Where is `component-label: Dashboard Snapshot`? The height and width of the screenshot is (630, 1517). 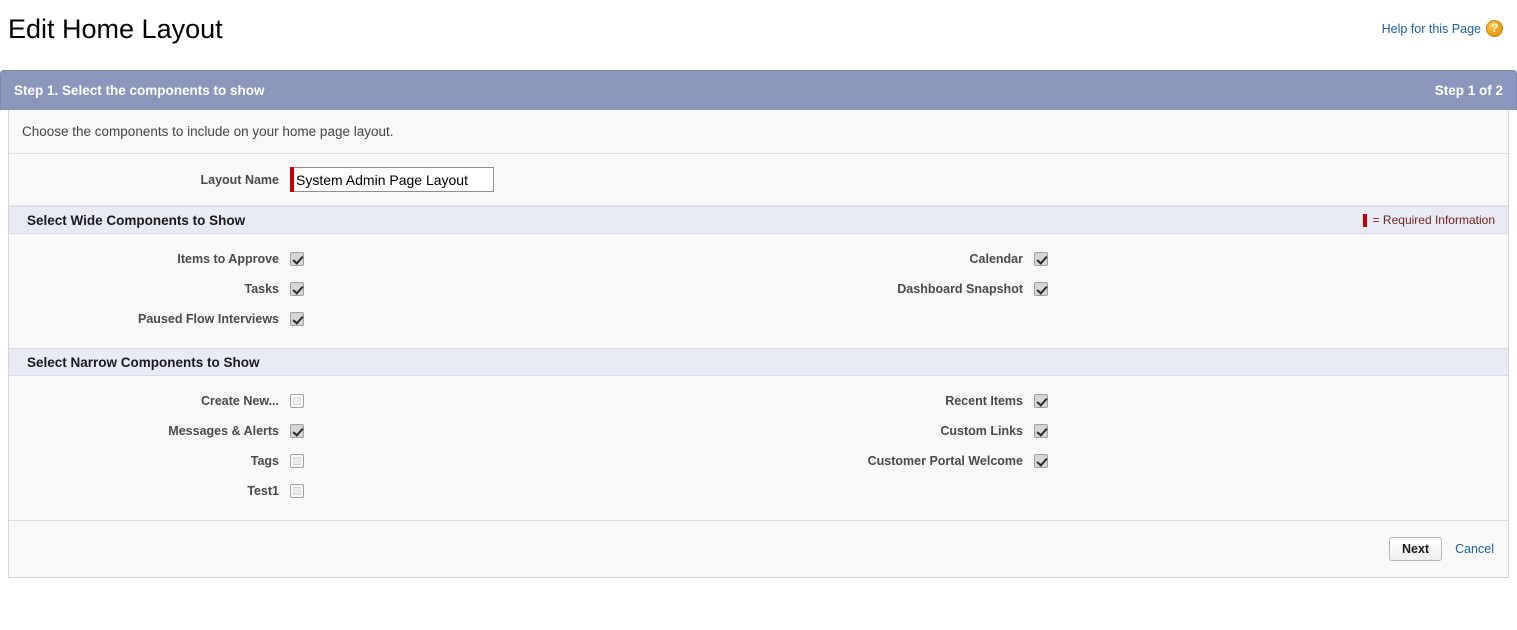 component-label: Dashboard Snapshot is located at coordinates (960, 289).